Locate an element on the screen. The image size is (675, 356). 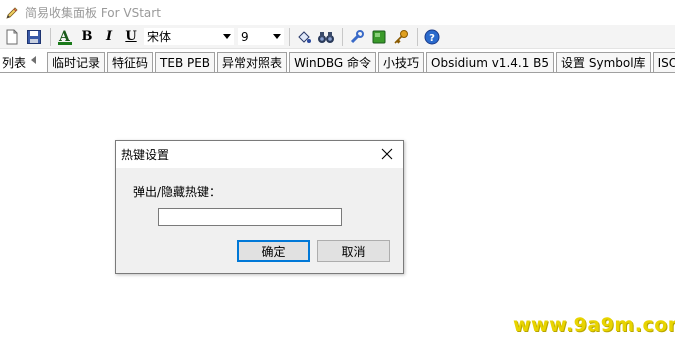
tab-symbol-settings: 设置 Symbol库 is located at coordinates (603, 62).